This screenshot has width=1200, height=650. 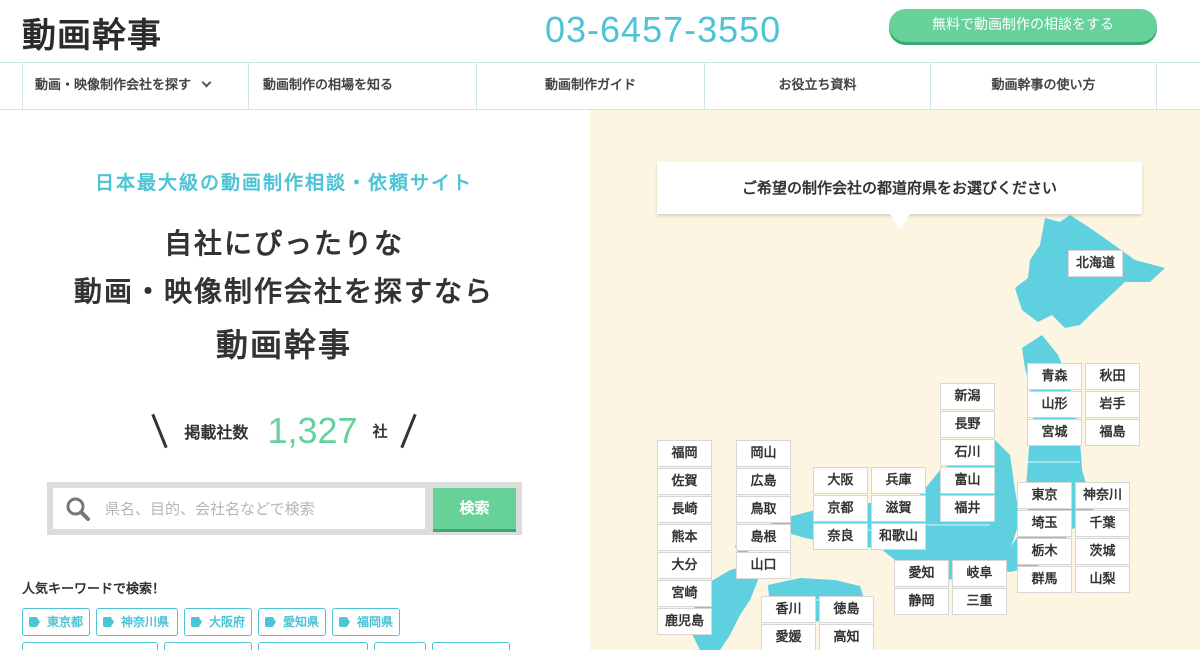 I want to click on nav-item-label: 動画制作の相場を知る, so click(x=328, y=85).